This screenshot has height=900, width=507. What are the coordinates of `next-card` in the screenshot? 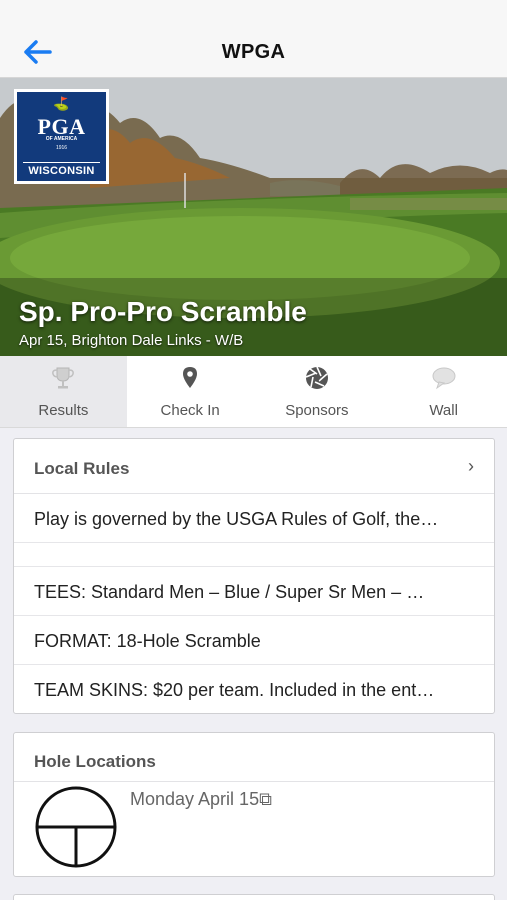 It's located at (254, 897).